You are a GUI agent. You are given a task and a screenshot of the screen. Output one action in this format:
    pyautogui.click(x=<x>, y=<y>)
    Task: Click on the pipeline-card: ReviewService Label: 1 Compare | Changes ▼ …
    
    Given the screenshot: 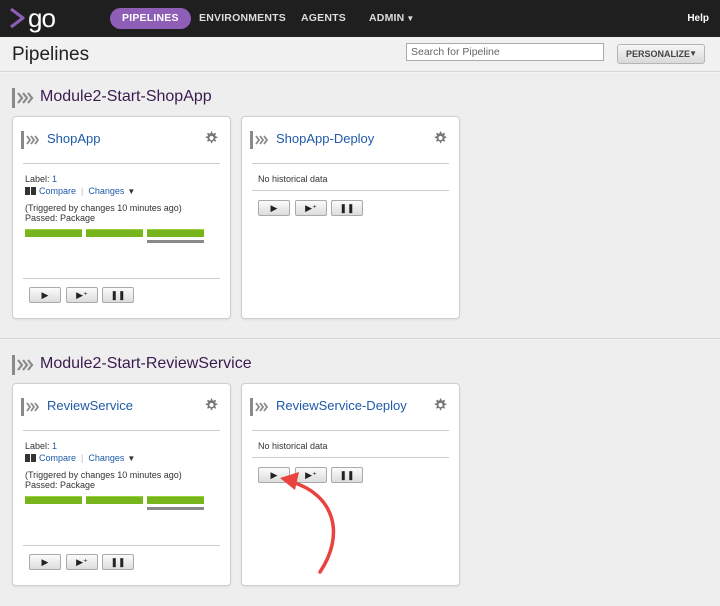 What is the action you would take?
    pyautogui.click(x=121, y=484)
    